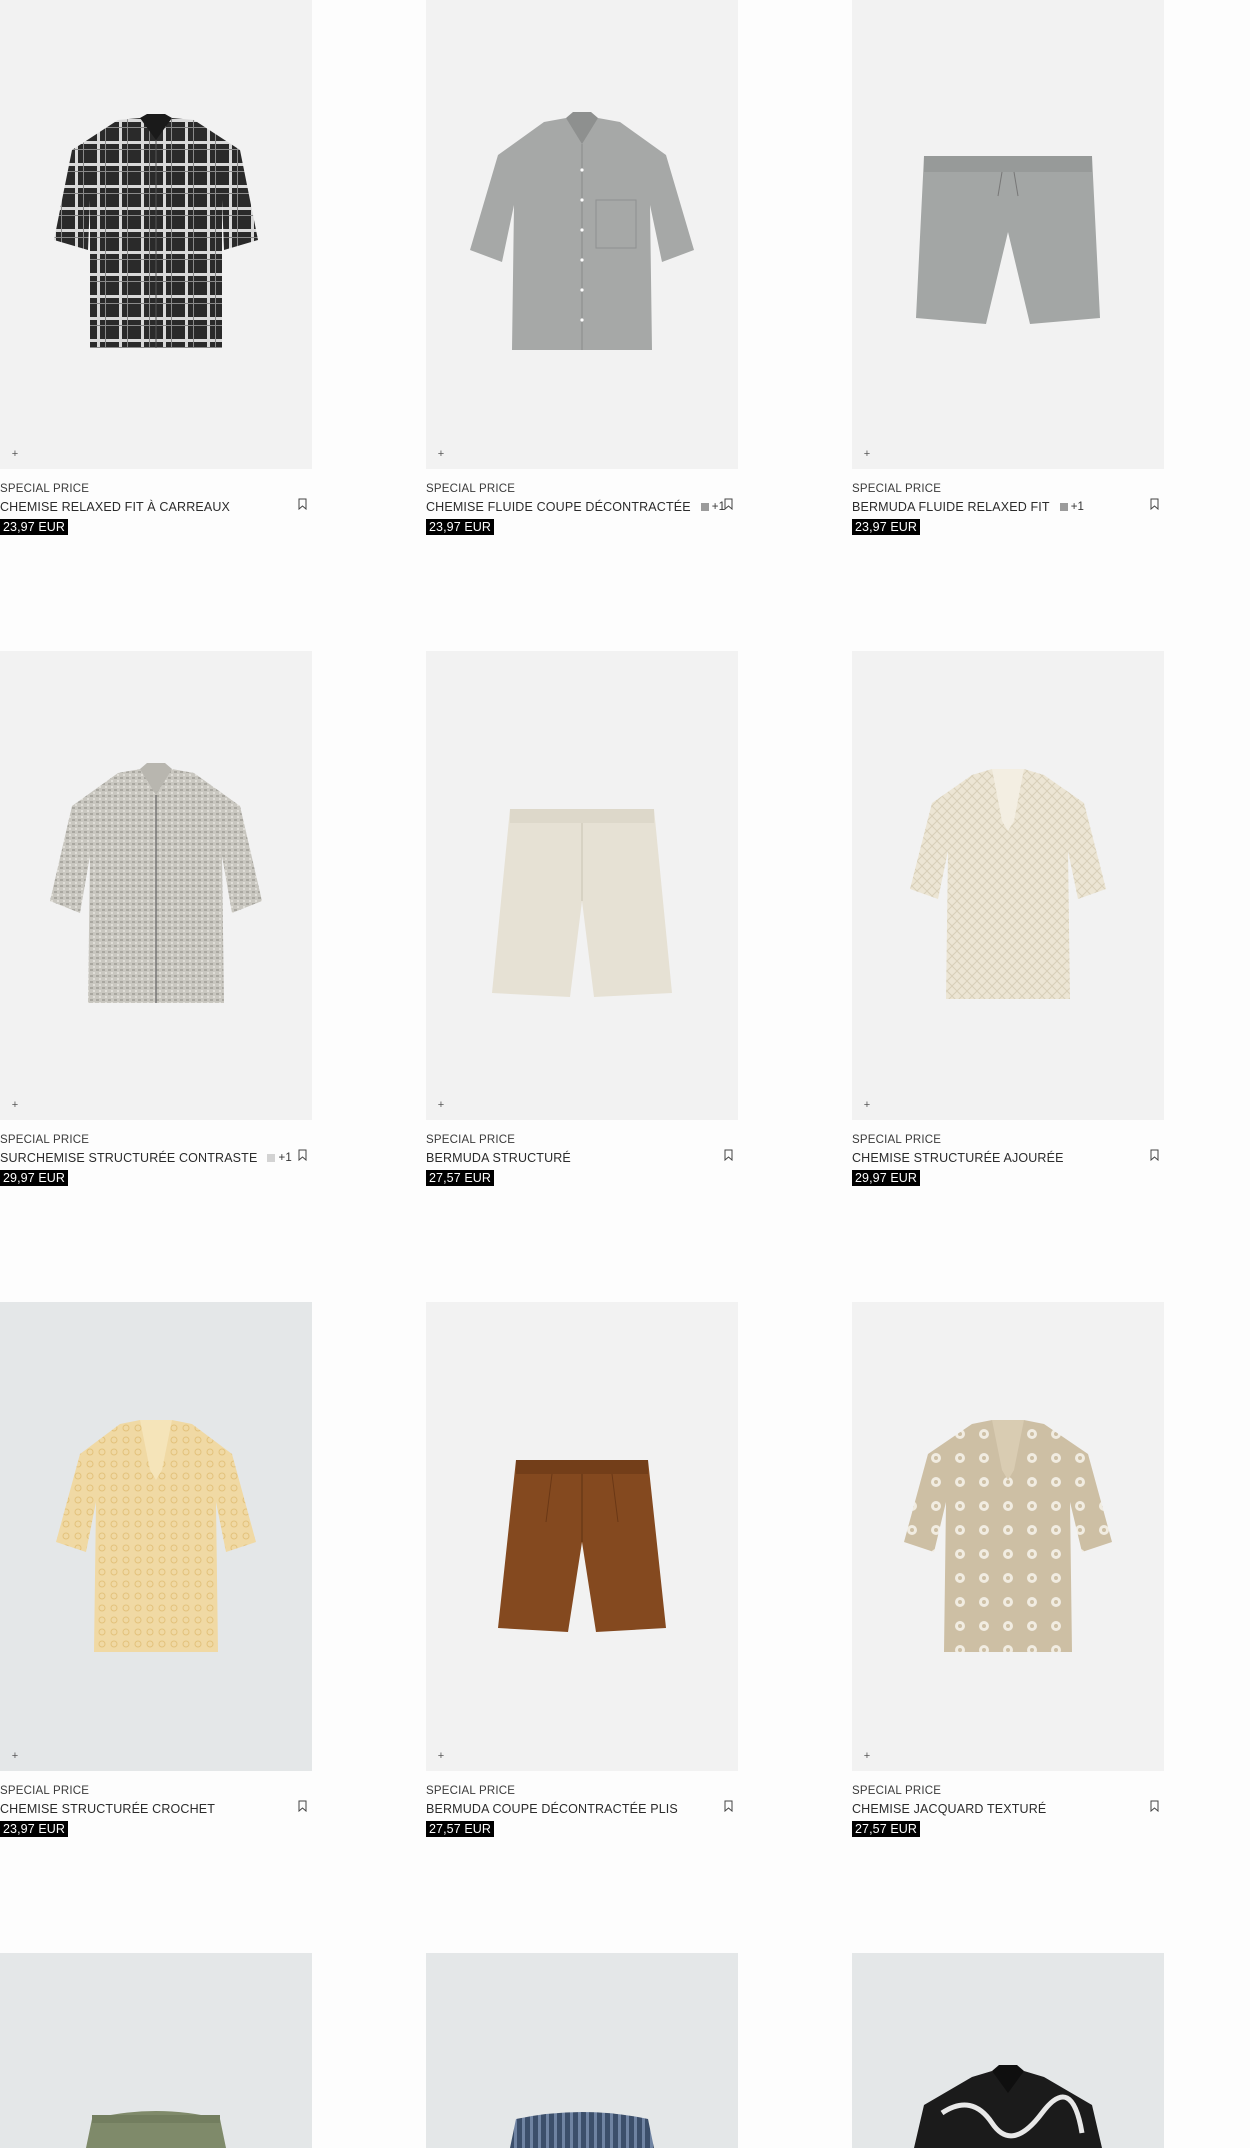 This screenshot has height=2148, width=1250. Describe the element at coordinates (582, 903) in the screenshot. I see `ecru-bermuda-illustration` at that location.